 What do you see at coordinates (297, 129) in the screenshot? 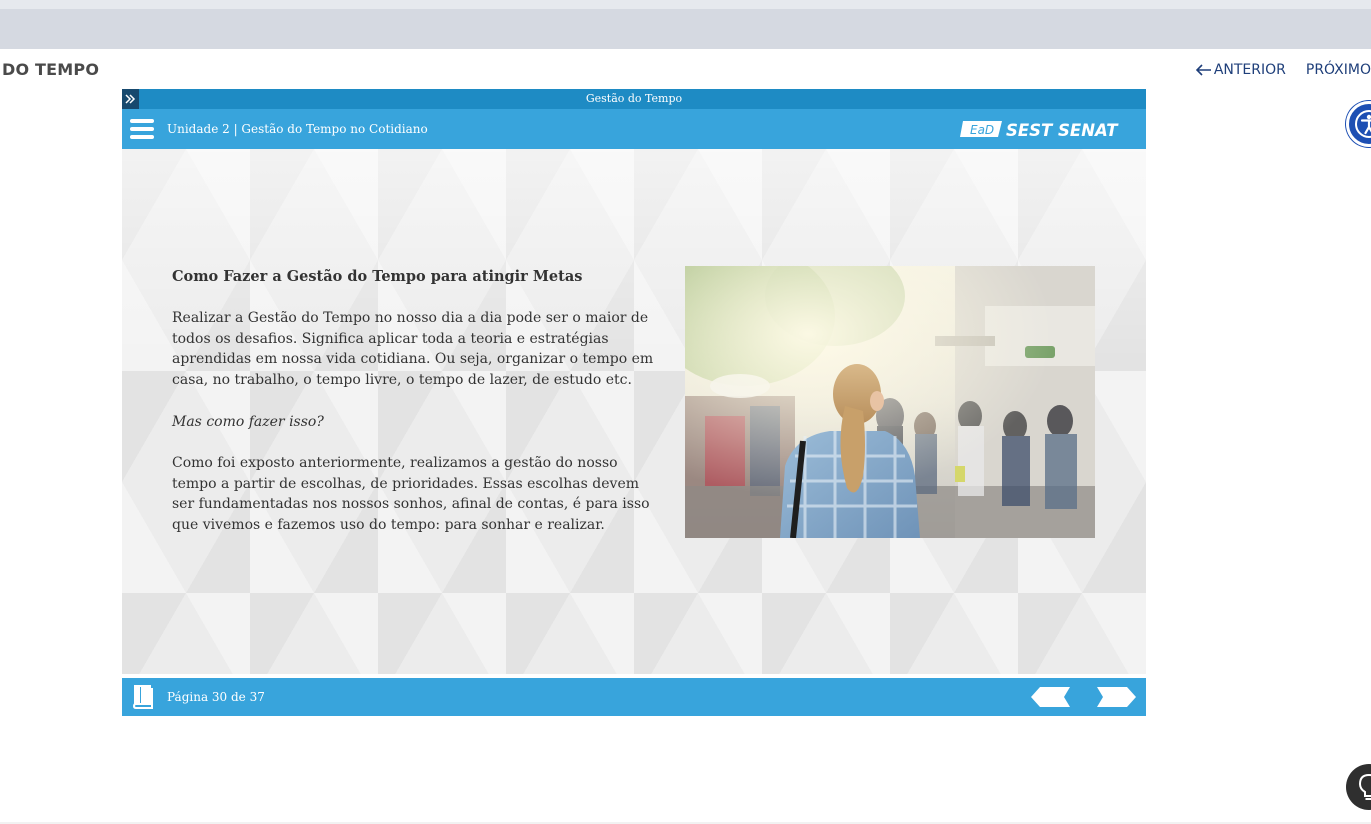
I see `unit-title: Unidade 2 | Gestão do Tempo no Cotidiano` at bounding box center [297, 129].